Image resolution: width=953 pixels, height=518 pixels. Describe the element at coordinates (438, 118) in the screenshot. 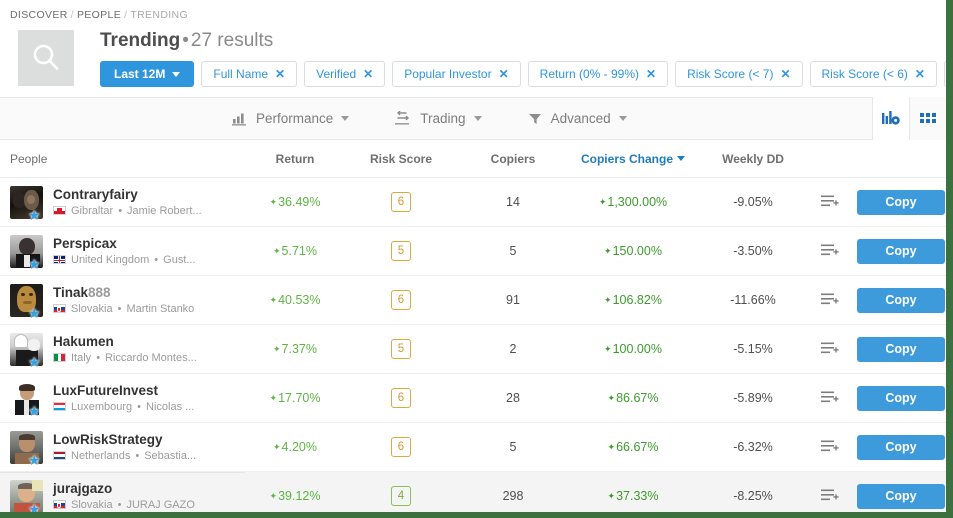

I see `toolbar-menu-trading: Trading` at that location.